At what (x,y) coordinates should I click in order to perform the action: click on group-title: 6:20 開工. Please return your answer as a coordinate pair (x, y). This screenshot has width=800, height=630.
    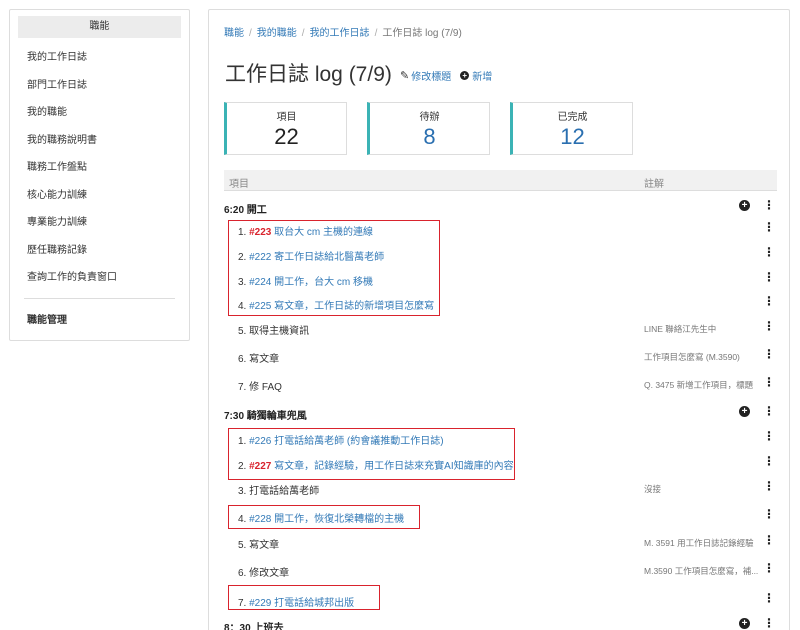
    Looking at the image, I should click on (245, 210).